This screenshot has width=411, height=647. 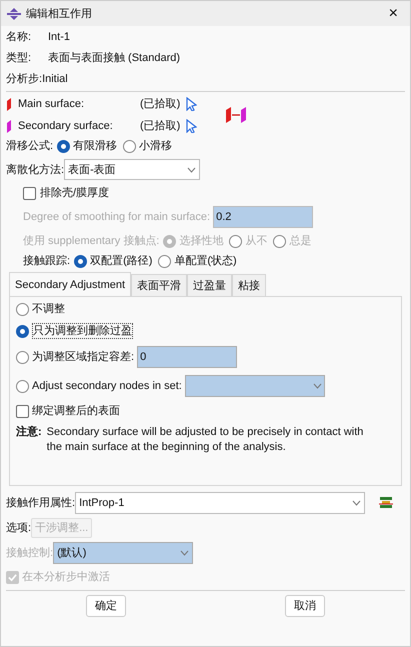 I want to click on tab: 表面平滑, so click(x=159, y=285).